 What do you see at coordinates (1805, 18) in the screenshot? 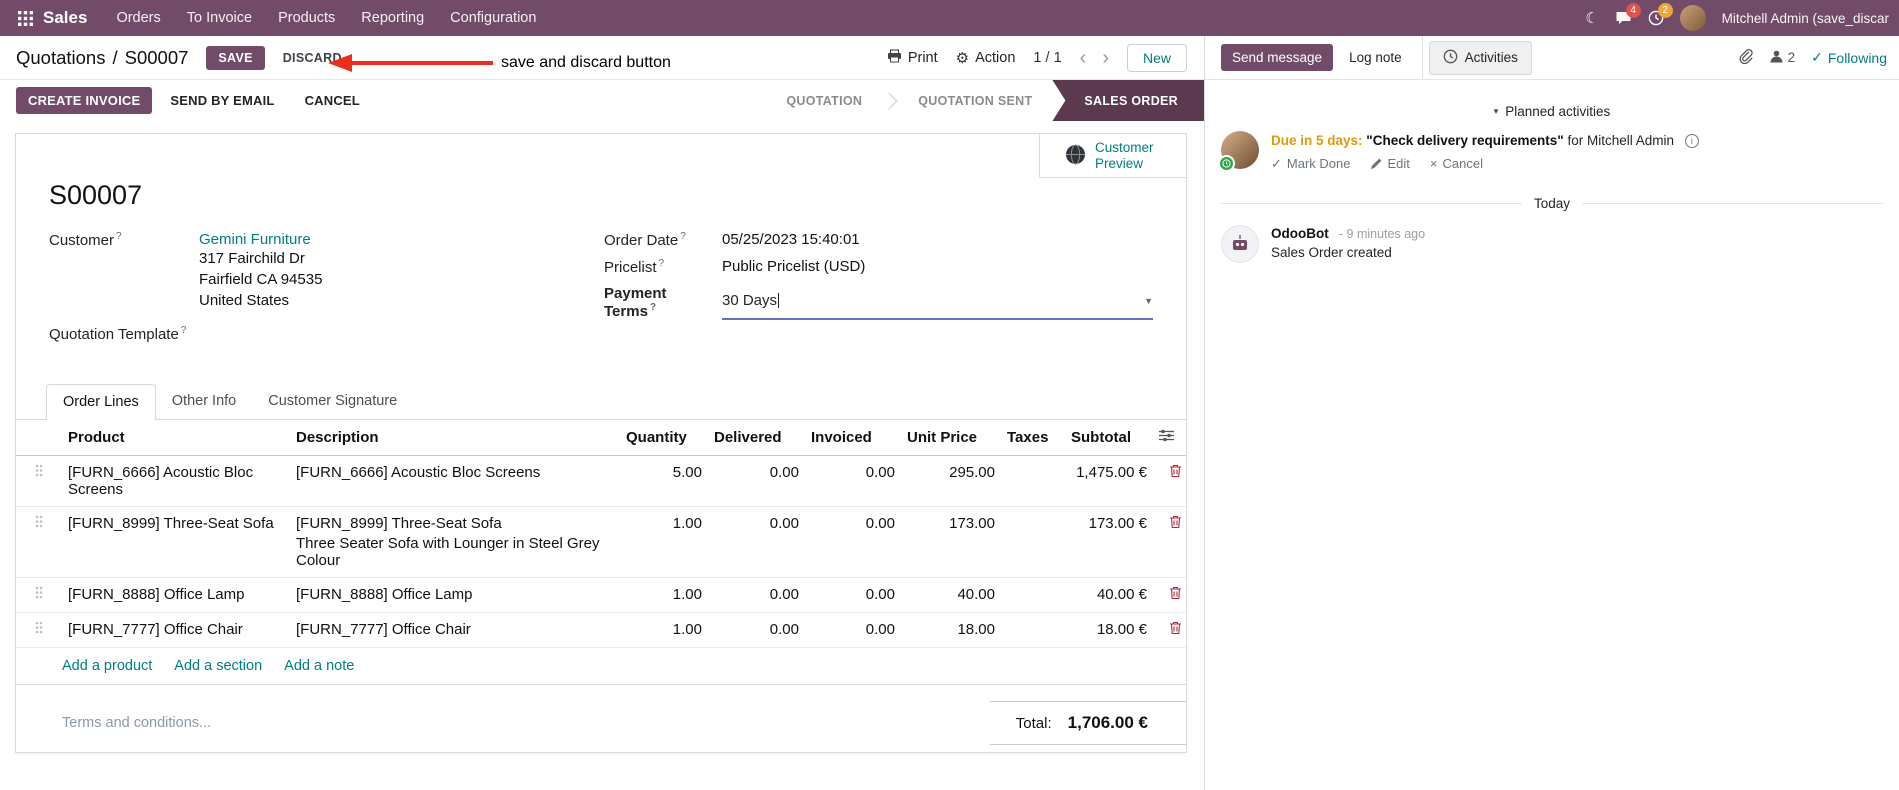
I see `user-name: Mitchell Admin (save_discar` at bounding box center [1805, 18].